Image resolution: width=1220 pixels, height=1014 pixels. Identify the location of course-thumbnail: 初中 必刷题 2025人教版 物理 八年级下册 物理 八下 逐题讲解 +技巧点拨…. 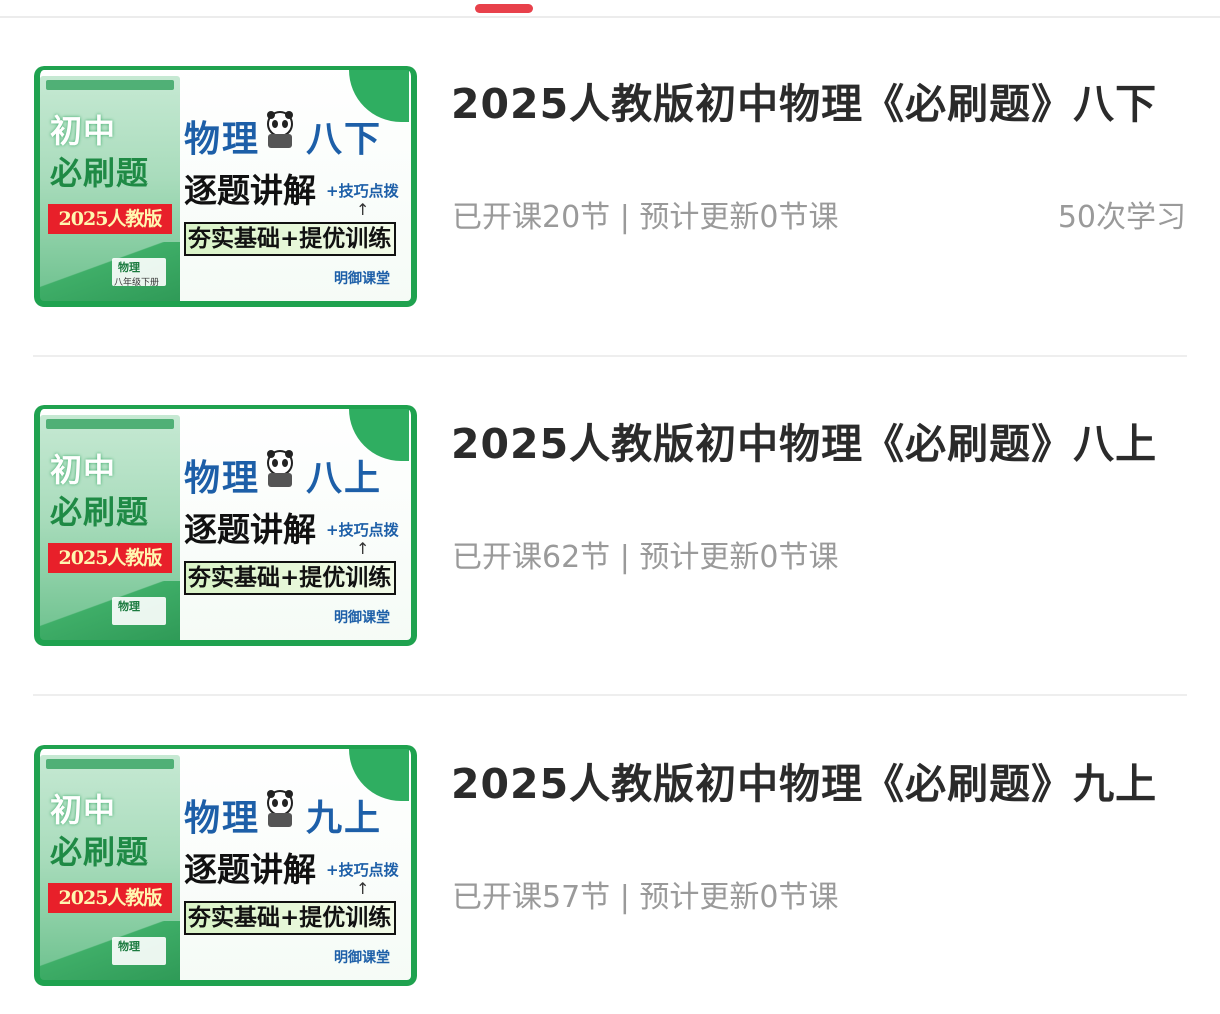
(225, 186).